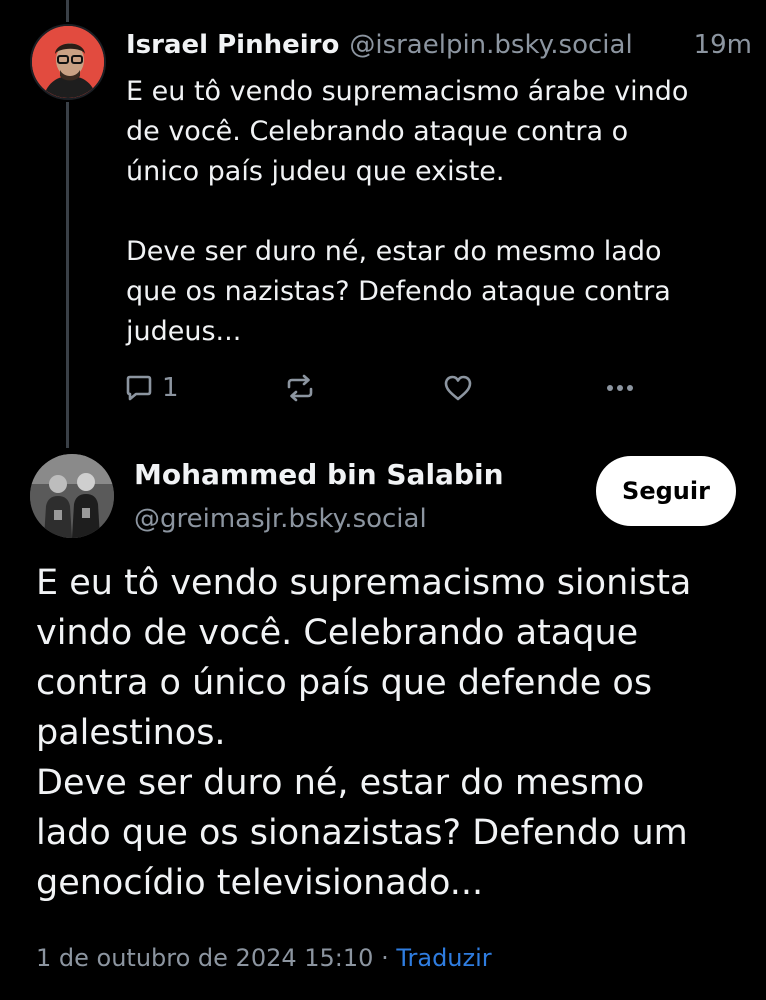 Image resolution: width=766 pixels, height=1000 pixels. What do you see at coordinates (666, 491) in the screenshot?
I see `follow-button: Seguir` at bounding box center [666, 491].